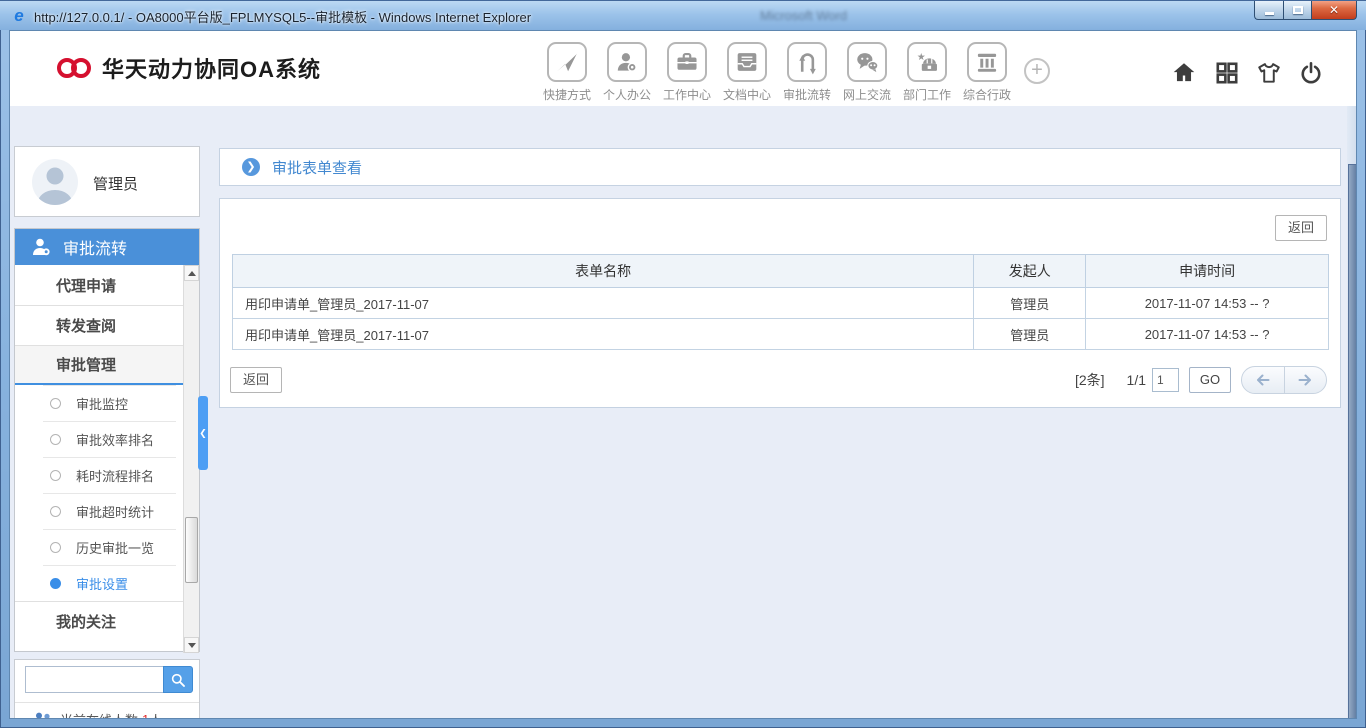  Describe the element at coordinates (86, 286) in the screenshot. I see `sidebar-item-label: 代理申请` at that location.